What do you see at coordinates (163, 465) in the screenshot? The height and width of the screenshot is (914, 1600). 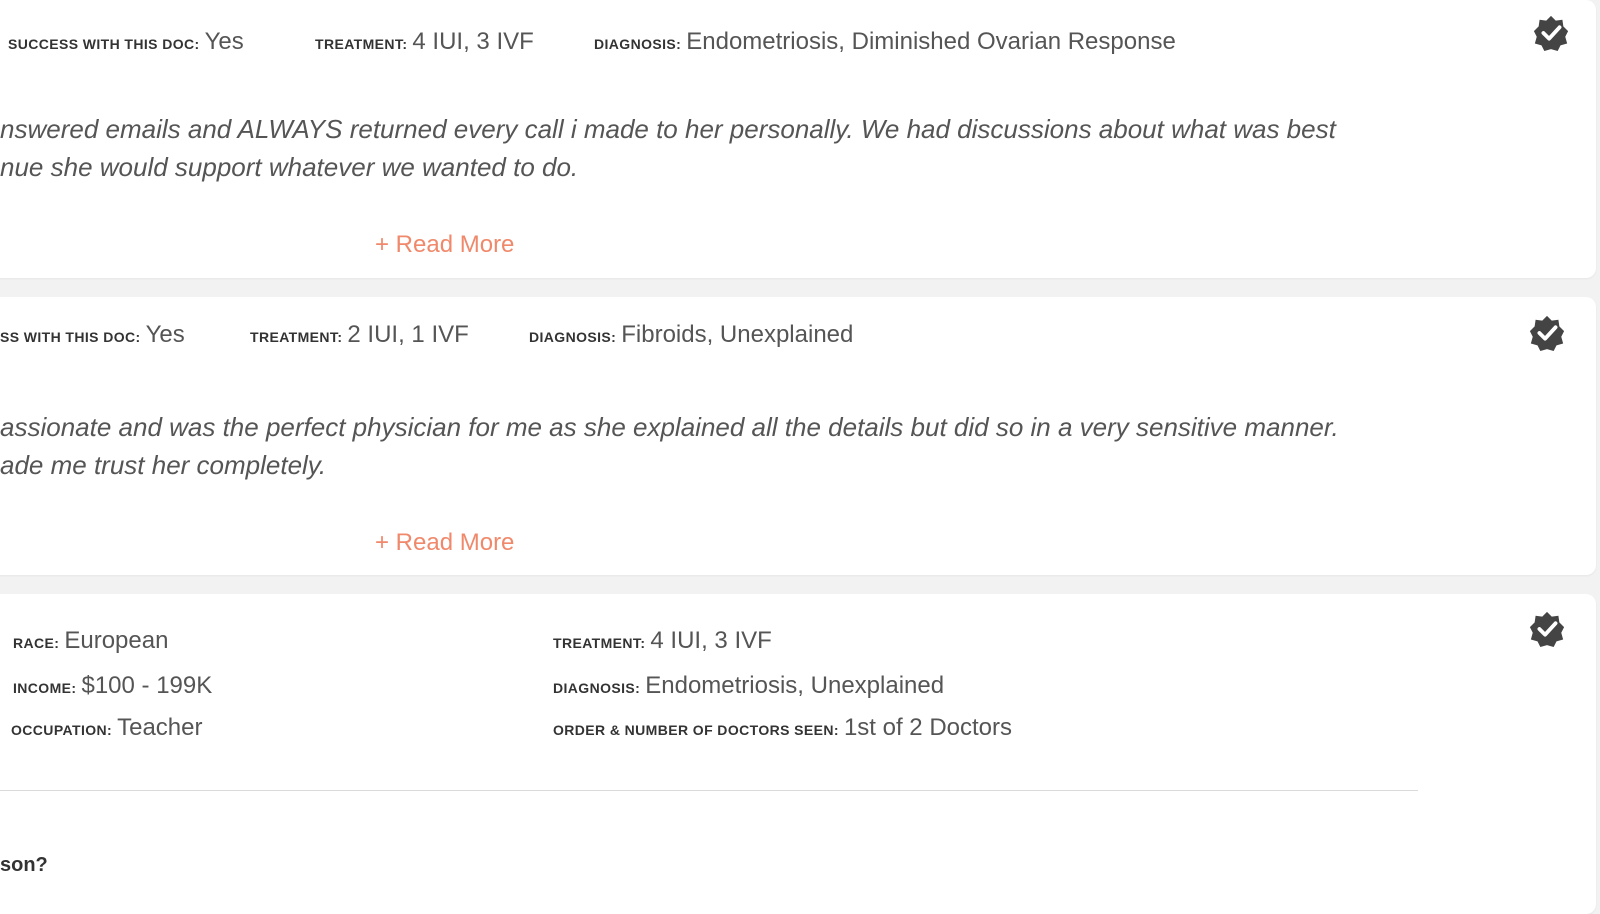 I see `review-text-line: ade me trust her completely.` at bounding box center [163, 465].